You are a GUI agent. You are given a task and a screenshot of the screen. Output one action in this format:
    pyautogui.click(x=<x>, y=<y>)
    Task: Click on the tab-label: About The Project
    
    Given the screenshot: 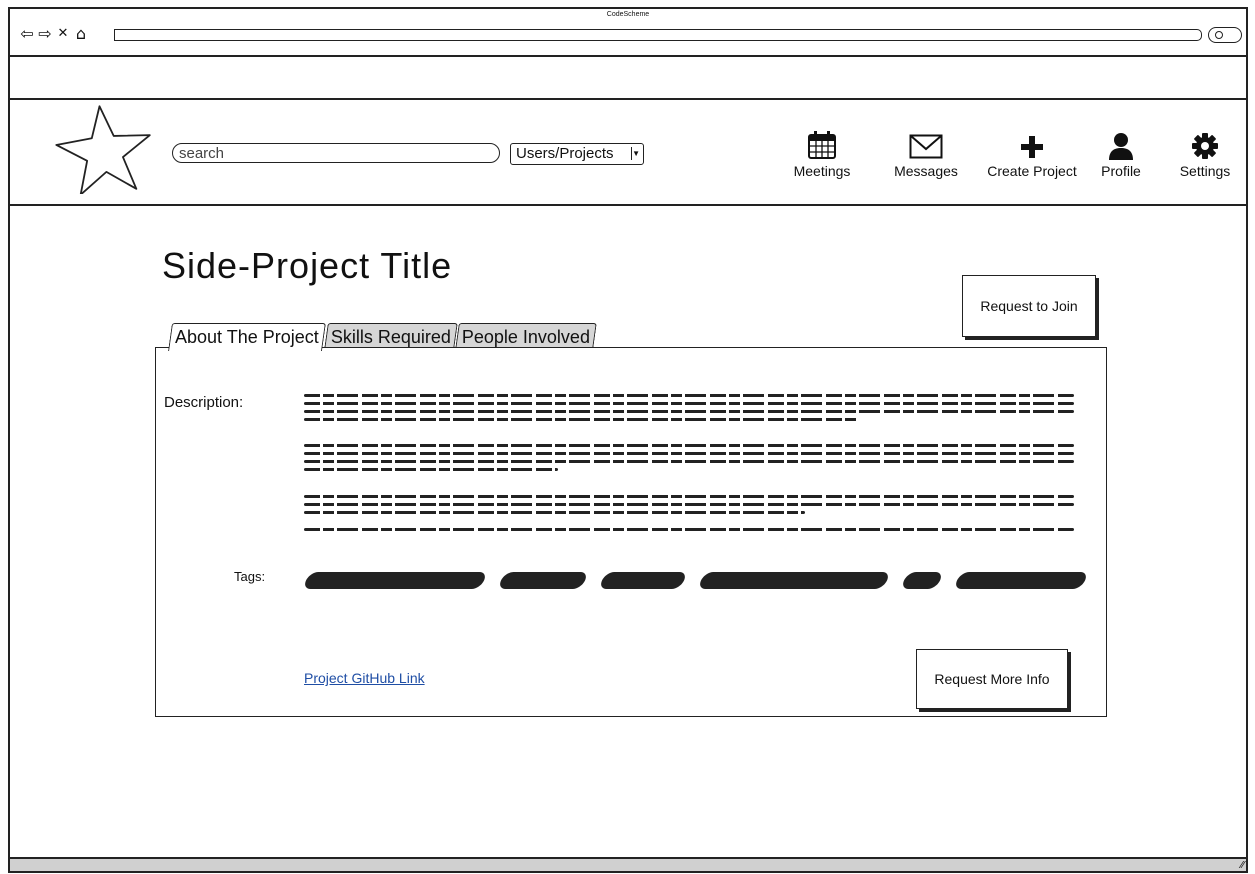 What is the action you would take?
    pyautogui.click(x=247, y=337)
    